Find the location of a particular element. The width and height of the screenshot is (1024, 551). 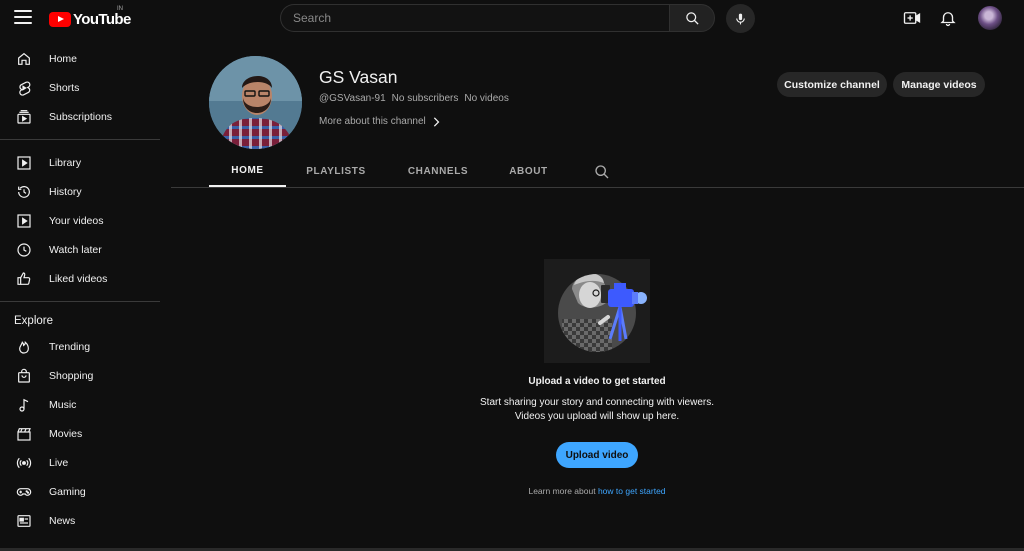

notifications-button is located at coordinates (948, 18).